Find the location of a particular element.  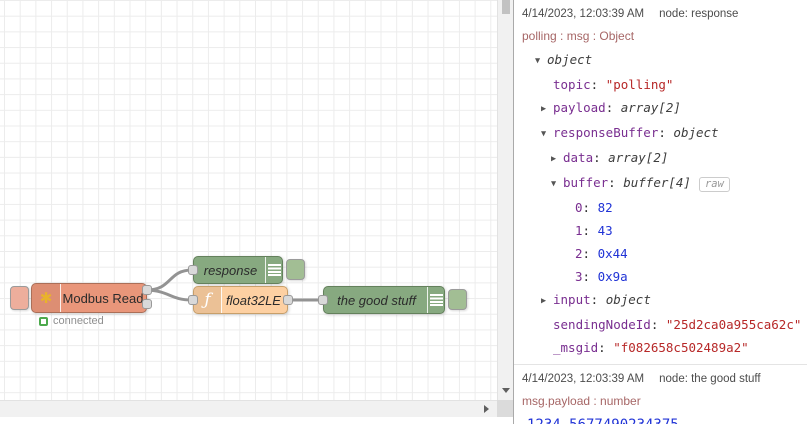

source-node-label: node: response is located at coordinates (699, 14).